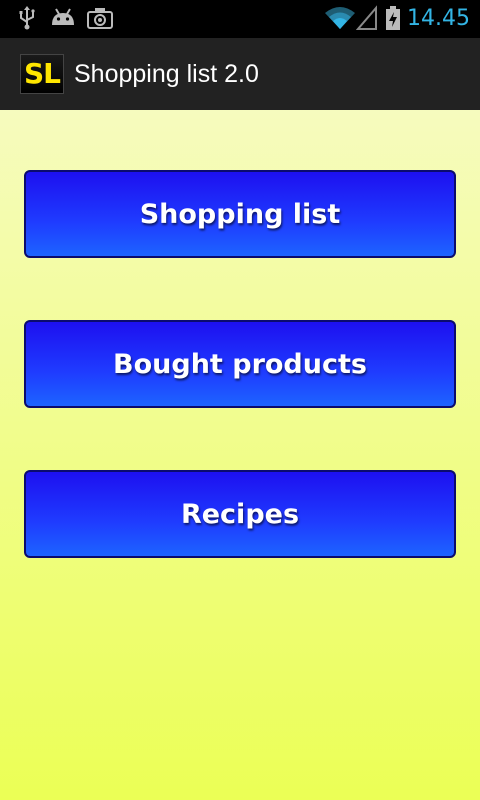  Describe the element at coordinates (166, 74) in the screenshot. I see `app-title: Shopping list 2.0` at that location.